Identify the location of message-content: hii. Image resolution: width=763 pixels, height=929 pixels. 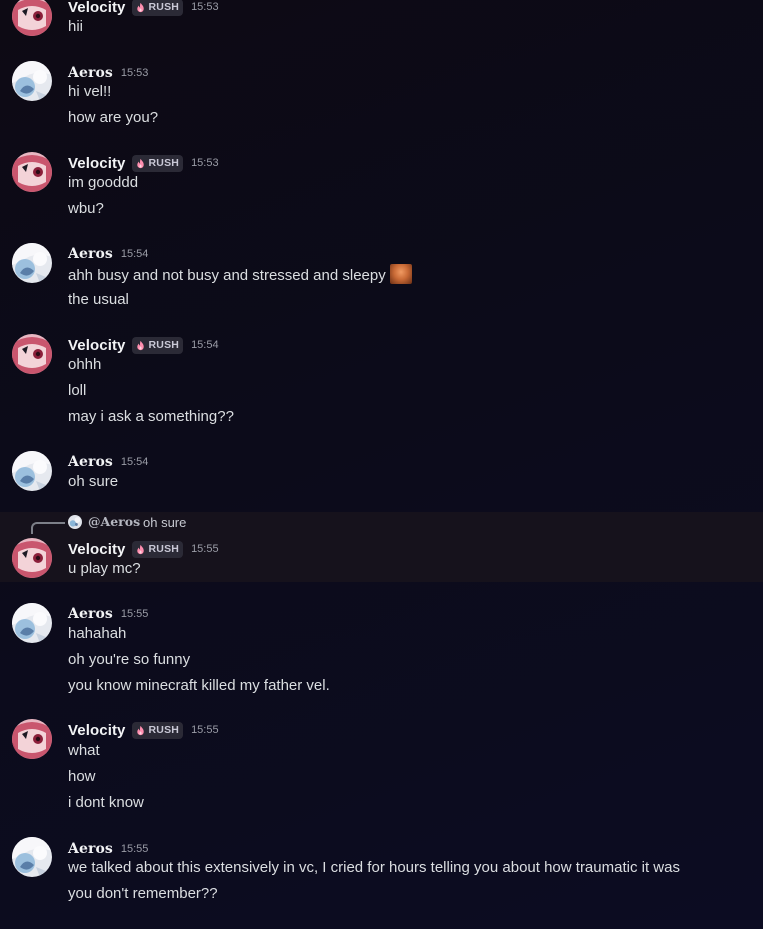
(76, 26).